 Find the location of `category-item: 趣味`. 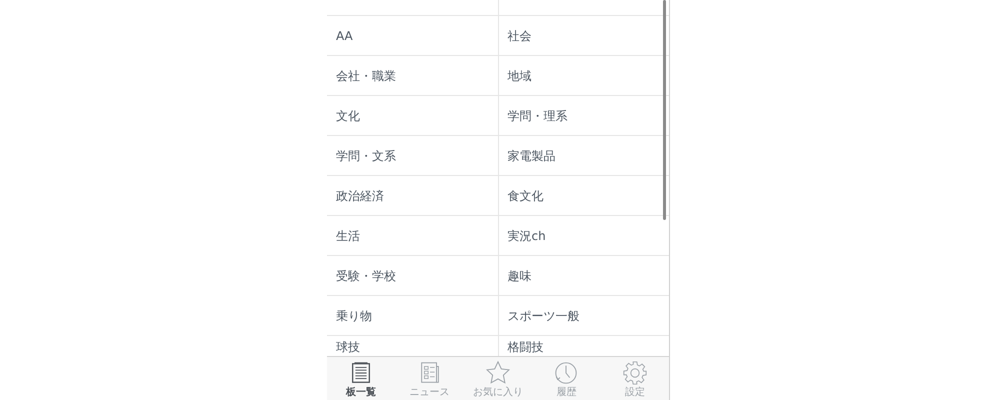

category-item: 趣味 is located at coordinates (520, 275).